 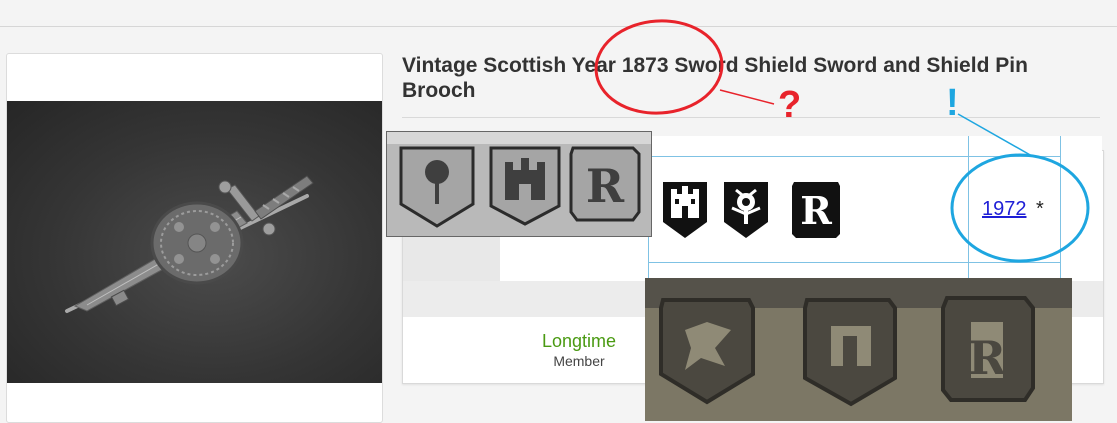 I want to click on red-circle-annotation, so click(x=659, y=67).